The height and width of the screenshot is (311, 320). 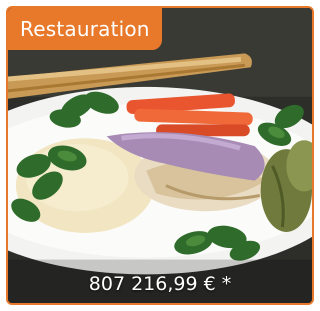 I want to click on price-label: 807 216,99 € *, so click(x=160, y=284).